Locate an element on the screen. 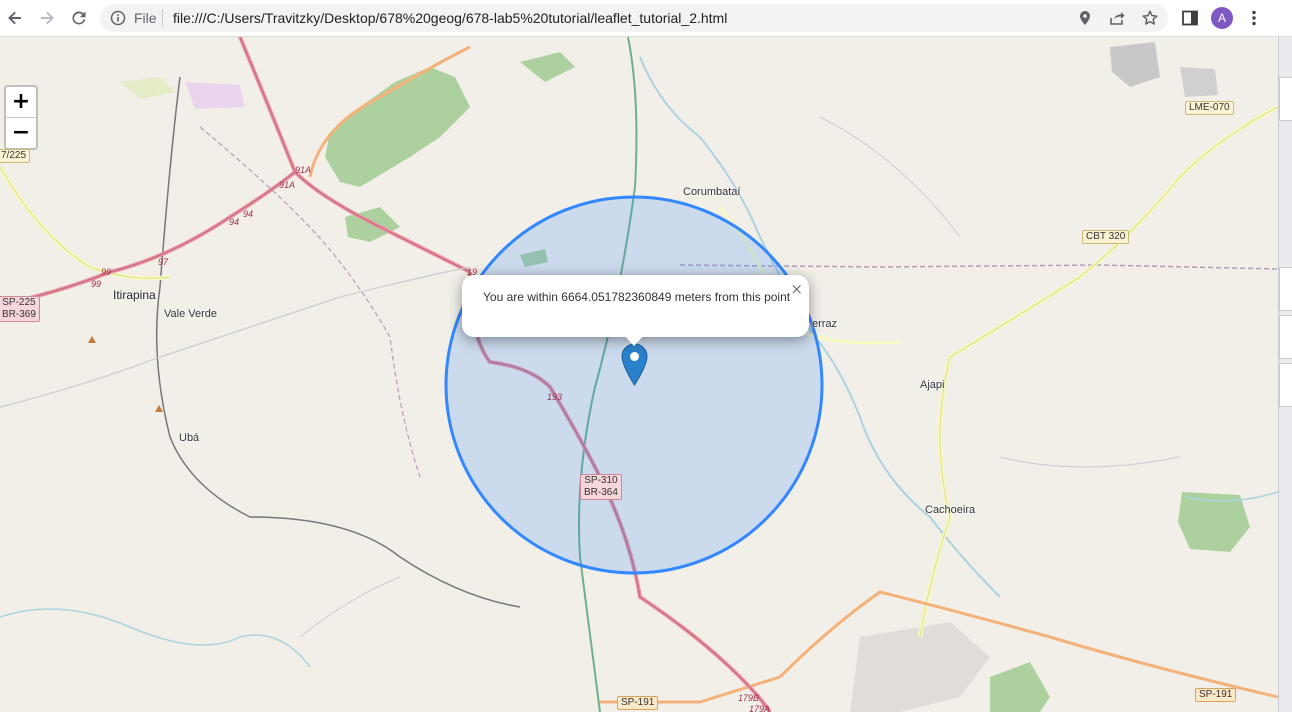 The height and width of the screenshot is (712, 1292). profile-avatar: A is located at coordinates (1222, 18).